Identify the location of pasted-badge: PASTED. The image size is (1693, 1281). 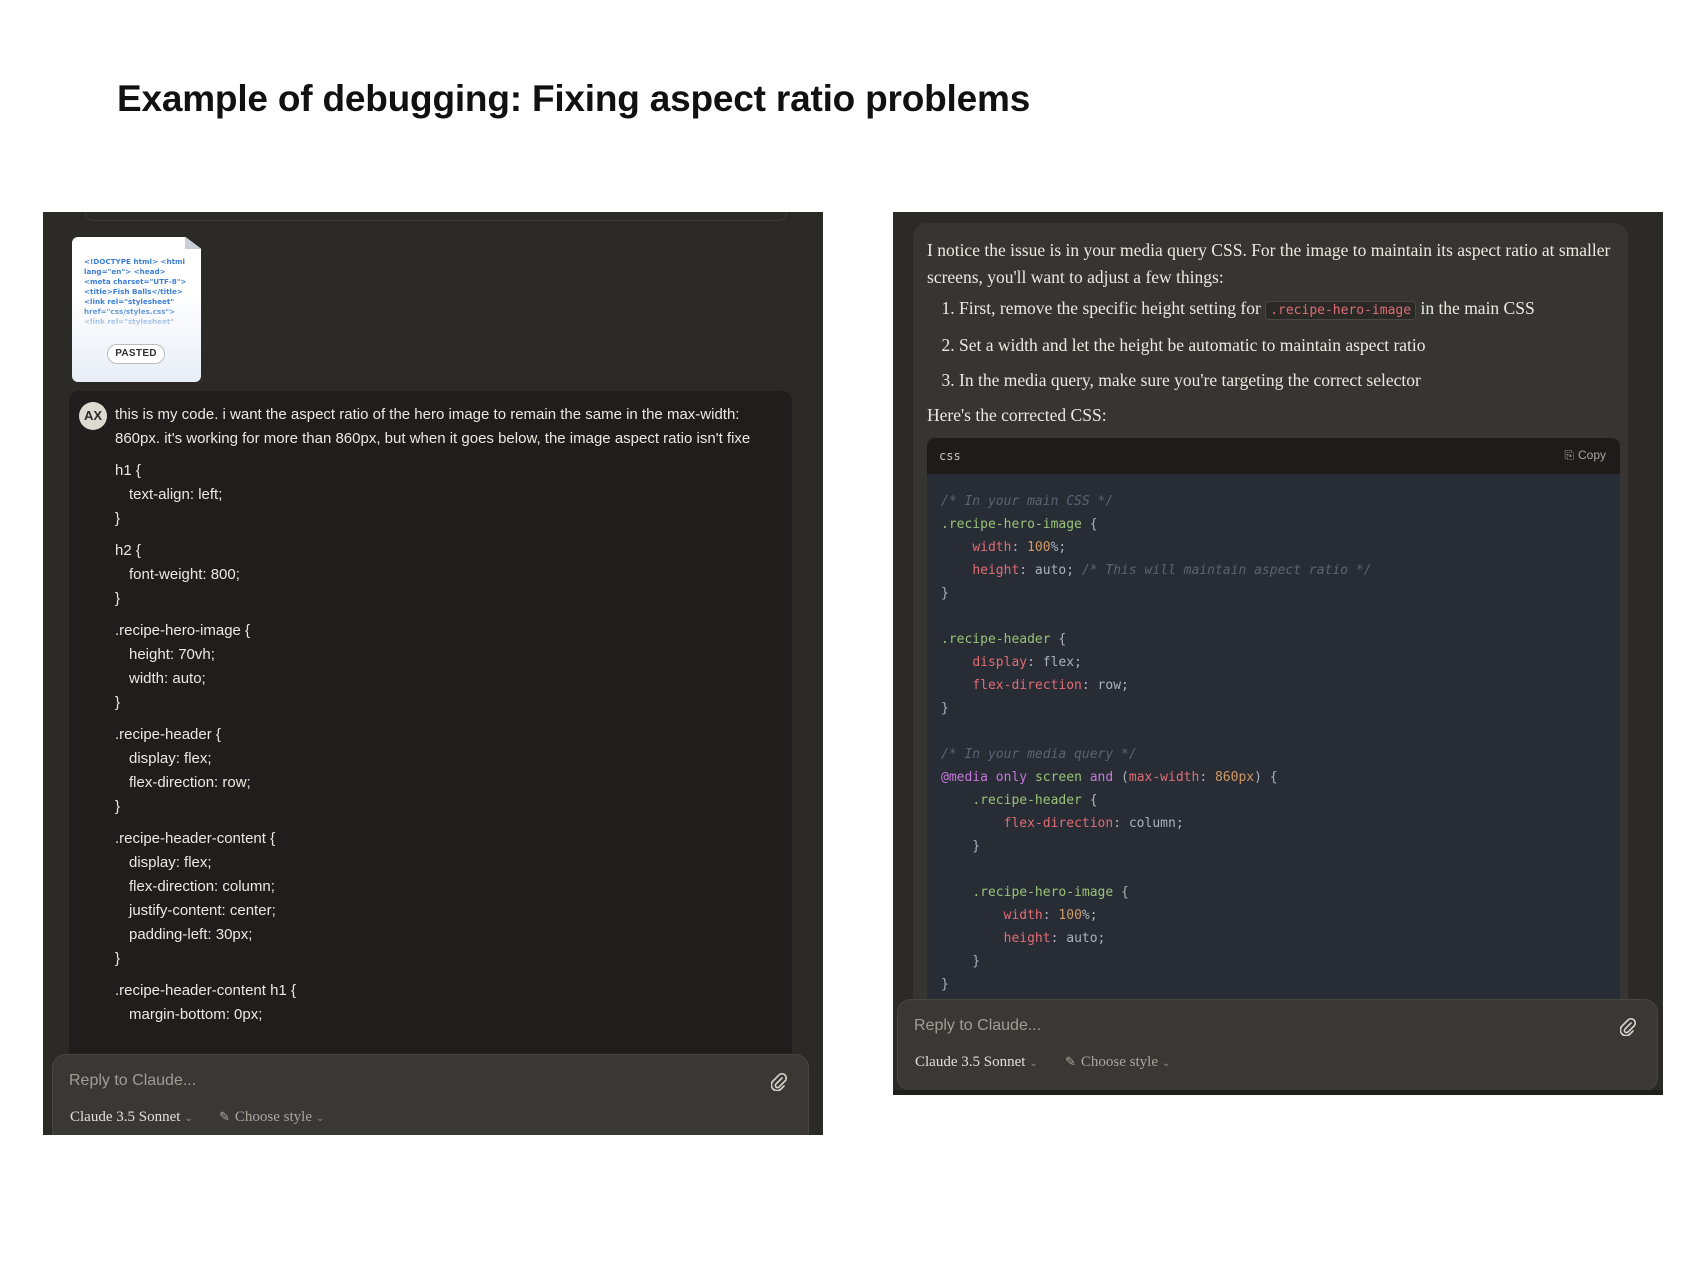
(136, 354).